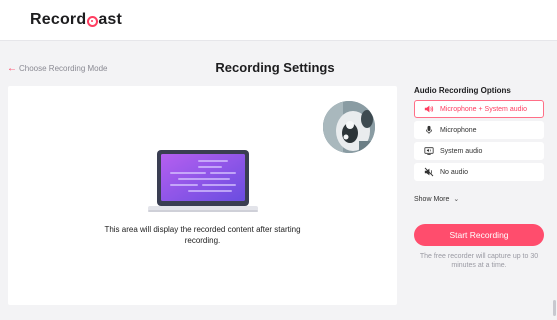 The image size is (557, 320). Describe the element at coordinates (92, 21) in the screenshot. I see `logo-record-icon` at that location.